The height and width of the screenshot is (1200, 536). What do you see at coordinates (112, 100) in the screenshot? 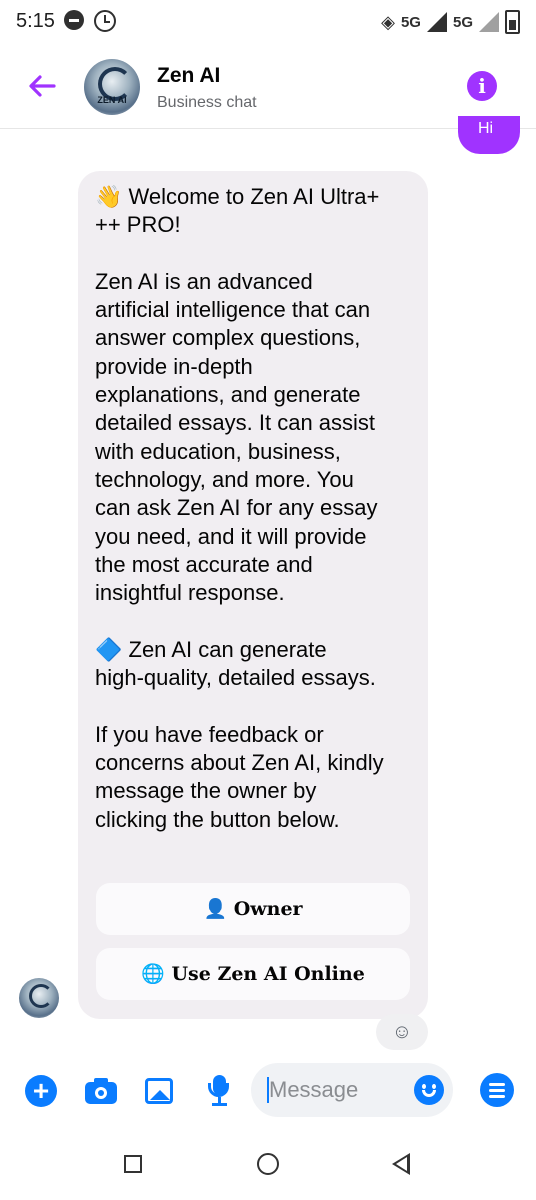
I see `avatar-logo-text: ZEN AI` at bounding box center [112, 100].